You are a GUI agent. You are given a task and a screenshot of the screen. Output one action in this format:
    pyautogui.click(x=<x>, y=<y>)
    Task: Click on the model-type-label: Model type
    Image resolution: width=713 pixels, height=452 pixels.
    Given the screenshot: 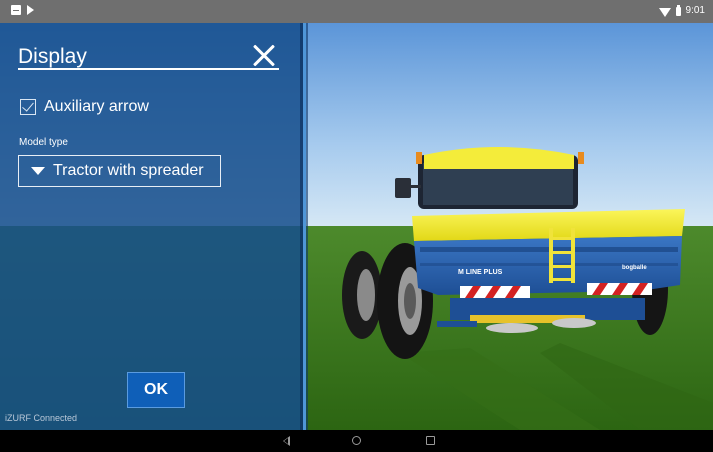 What is the action you would take?
    pyautogui.click(x=43, y=142)
    